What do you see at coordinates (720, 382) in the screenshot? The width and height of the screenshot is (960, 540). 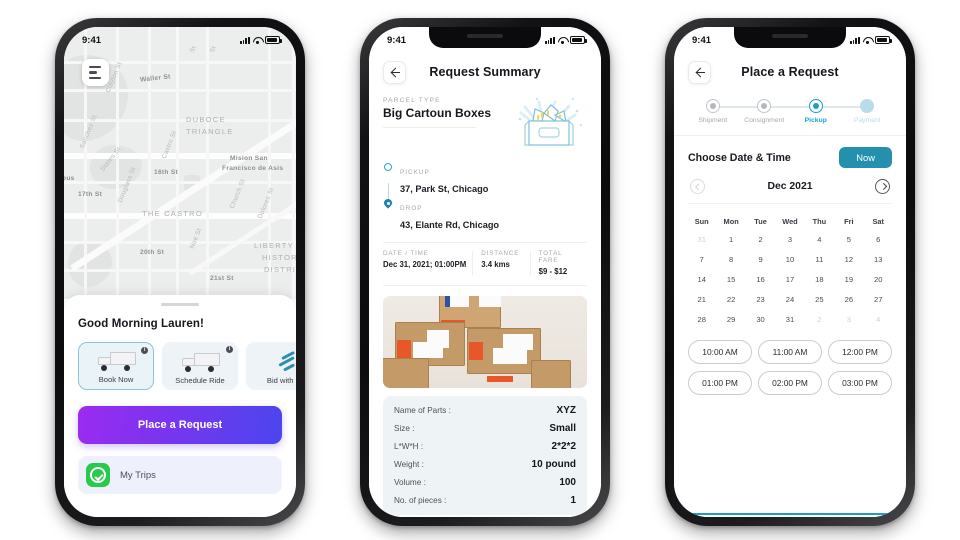 I see `time-slot: 01:00 PM` at bounding box center [720, 382].